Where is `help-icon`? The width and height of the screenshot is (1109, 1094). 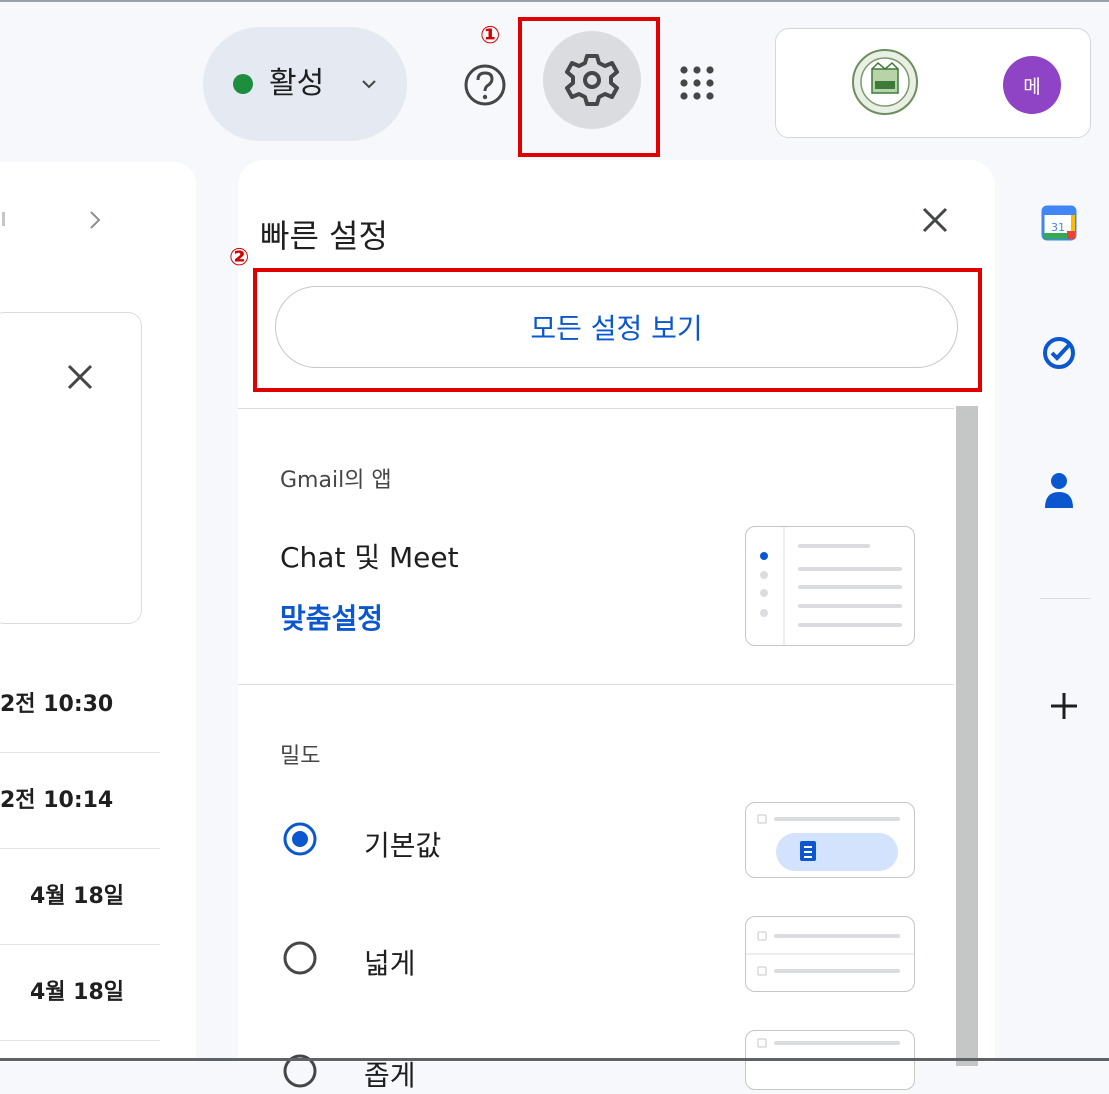
help-icon is located at coordinates (485, 85).